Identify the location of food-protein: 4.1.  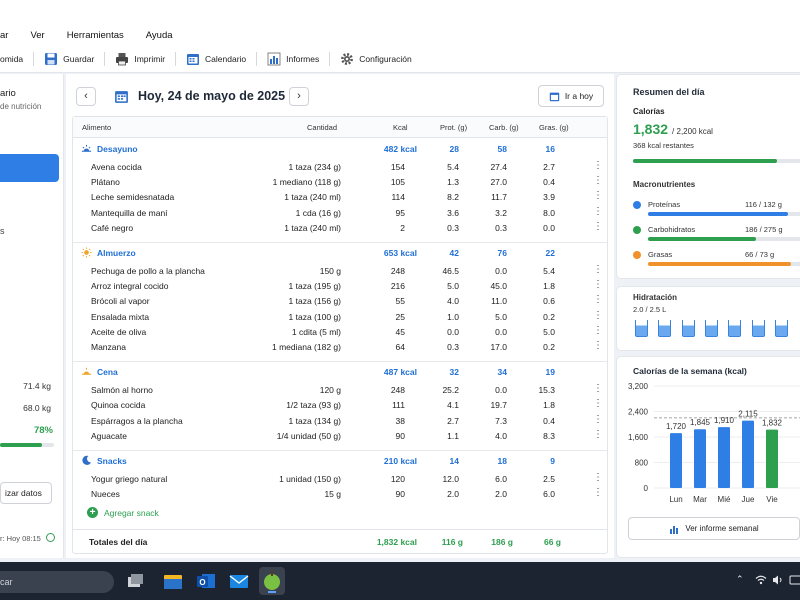
(453, 405).